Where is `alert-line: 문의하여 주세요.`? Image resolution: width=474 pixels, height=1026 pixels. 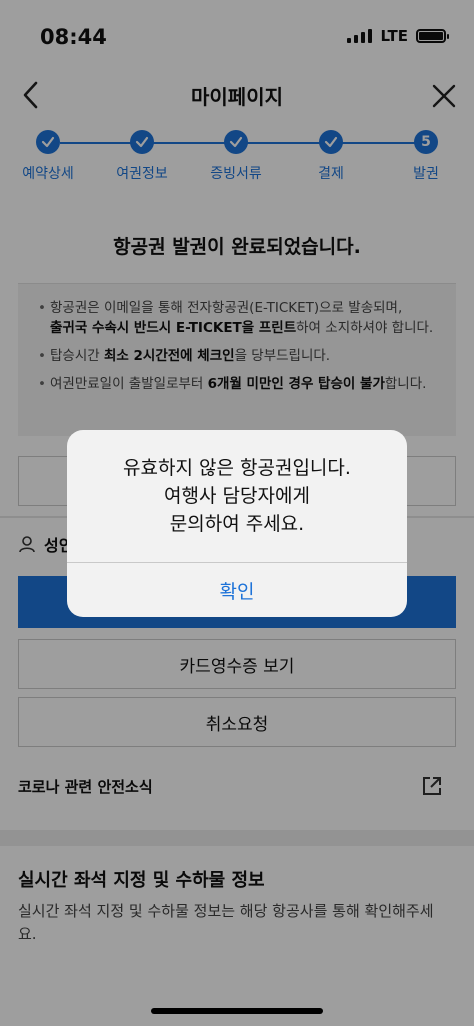
alert-line: 문의하여 주세요. is located at coordinates (237, 524).